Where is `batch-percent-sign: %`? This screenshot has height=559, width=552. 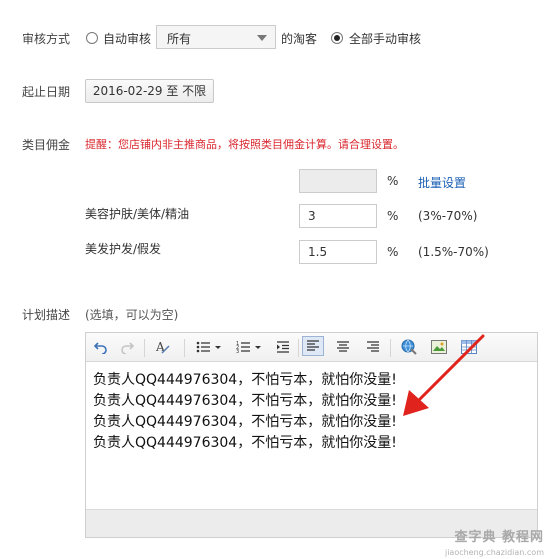
batch-percent-sign: % is located at coordinates (393, 181).